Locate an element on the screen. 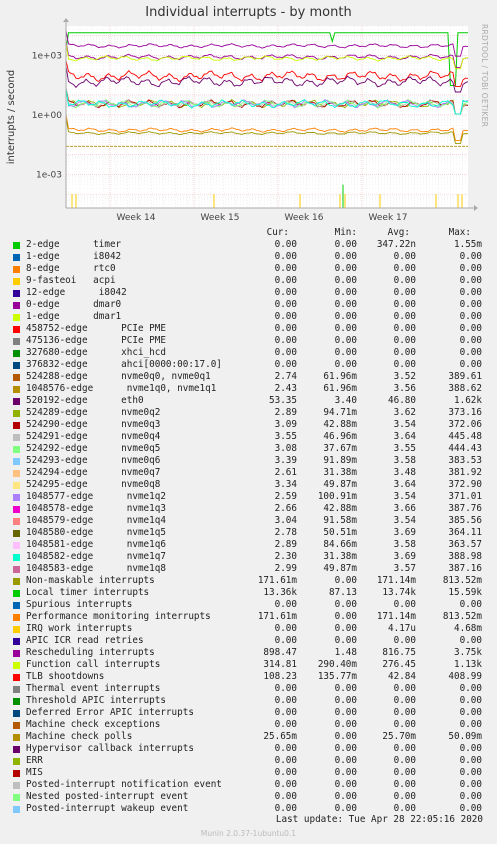  legend-row: 524291-edge nvme0q4 3.55 46.96m 3.64 445.48 is located at coordinates (248, 437).